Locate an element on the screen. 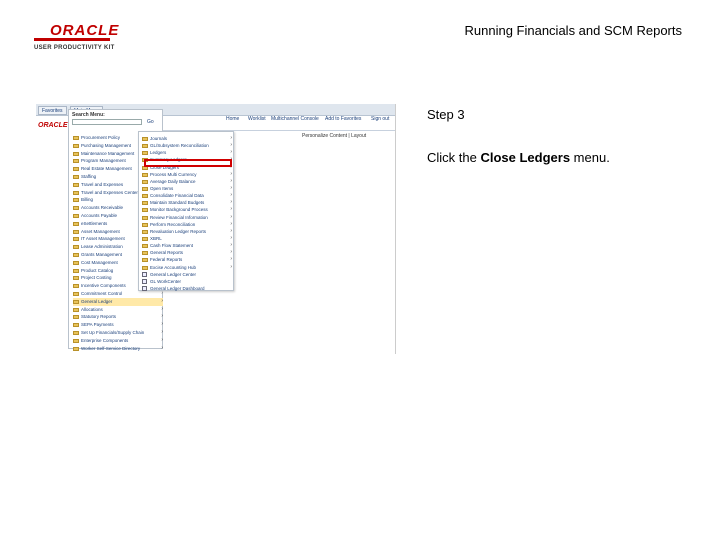  step-instruction: Click the Close Ledgers menu. is located at coordinates (518, 157).